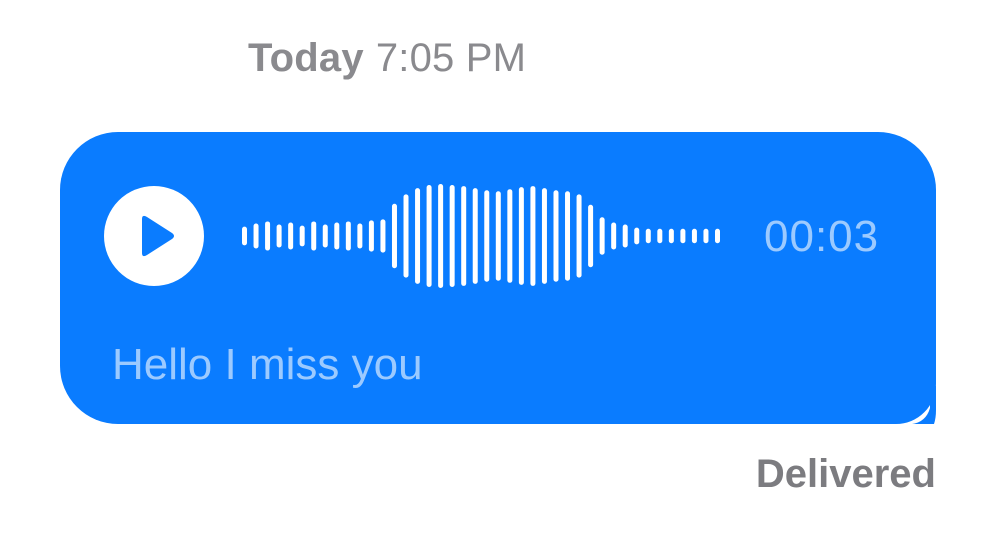 This screenshot has height=535, width=984. Describe the element at coordinates (822, 236) in the screenshot. I see `audio-duration: 00:03` at that location.